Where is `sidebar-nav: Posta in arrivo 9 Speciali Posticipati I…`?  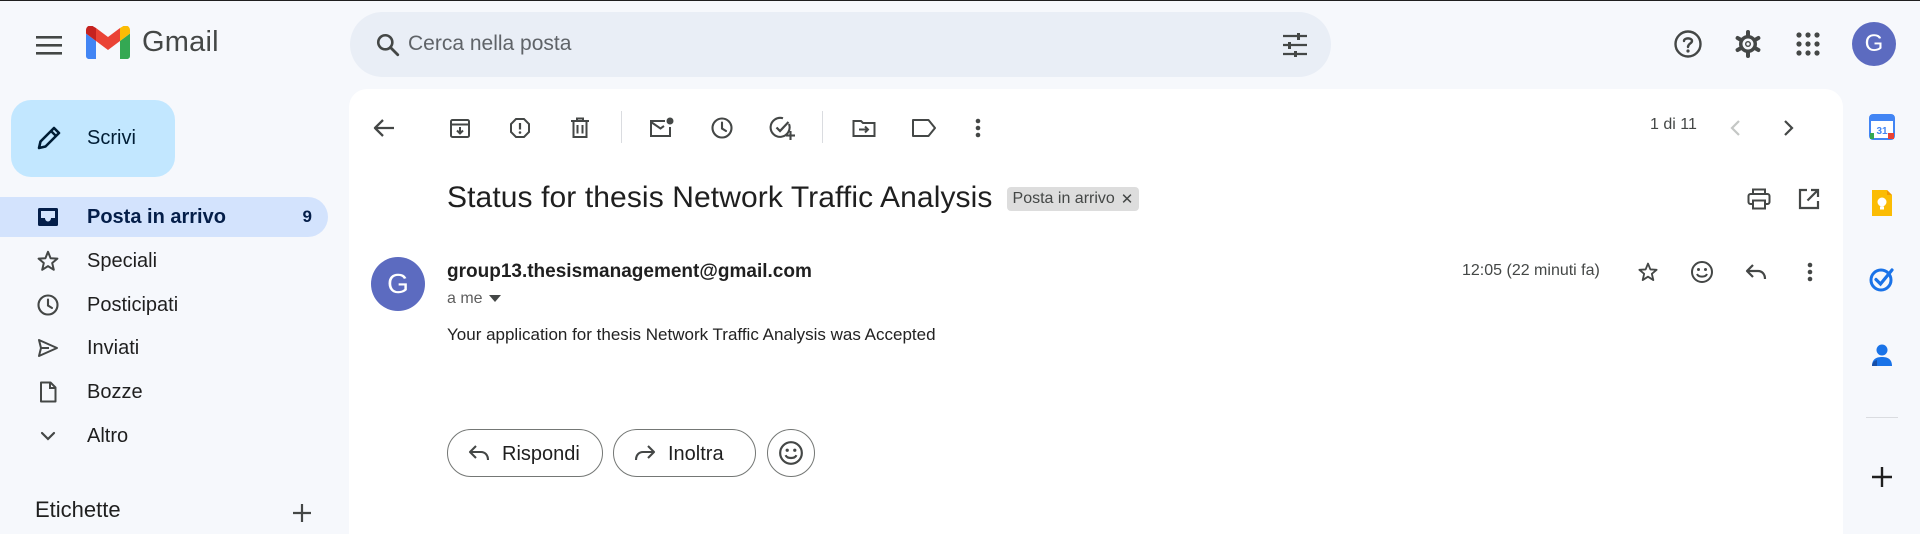 sidebar-nav: Posta in arrivo 9 Speciali Posticipati I… is located at coordinates (164, 328).